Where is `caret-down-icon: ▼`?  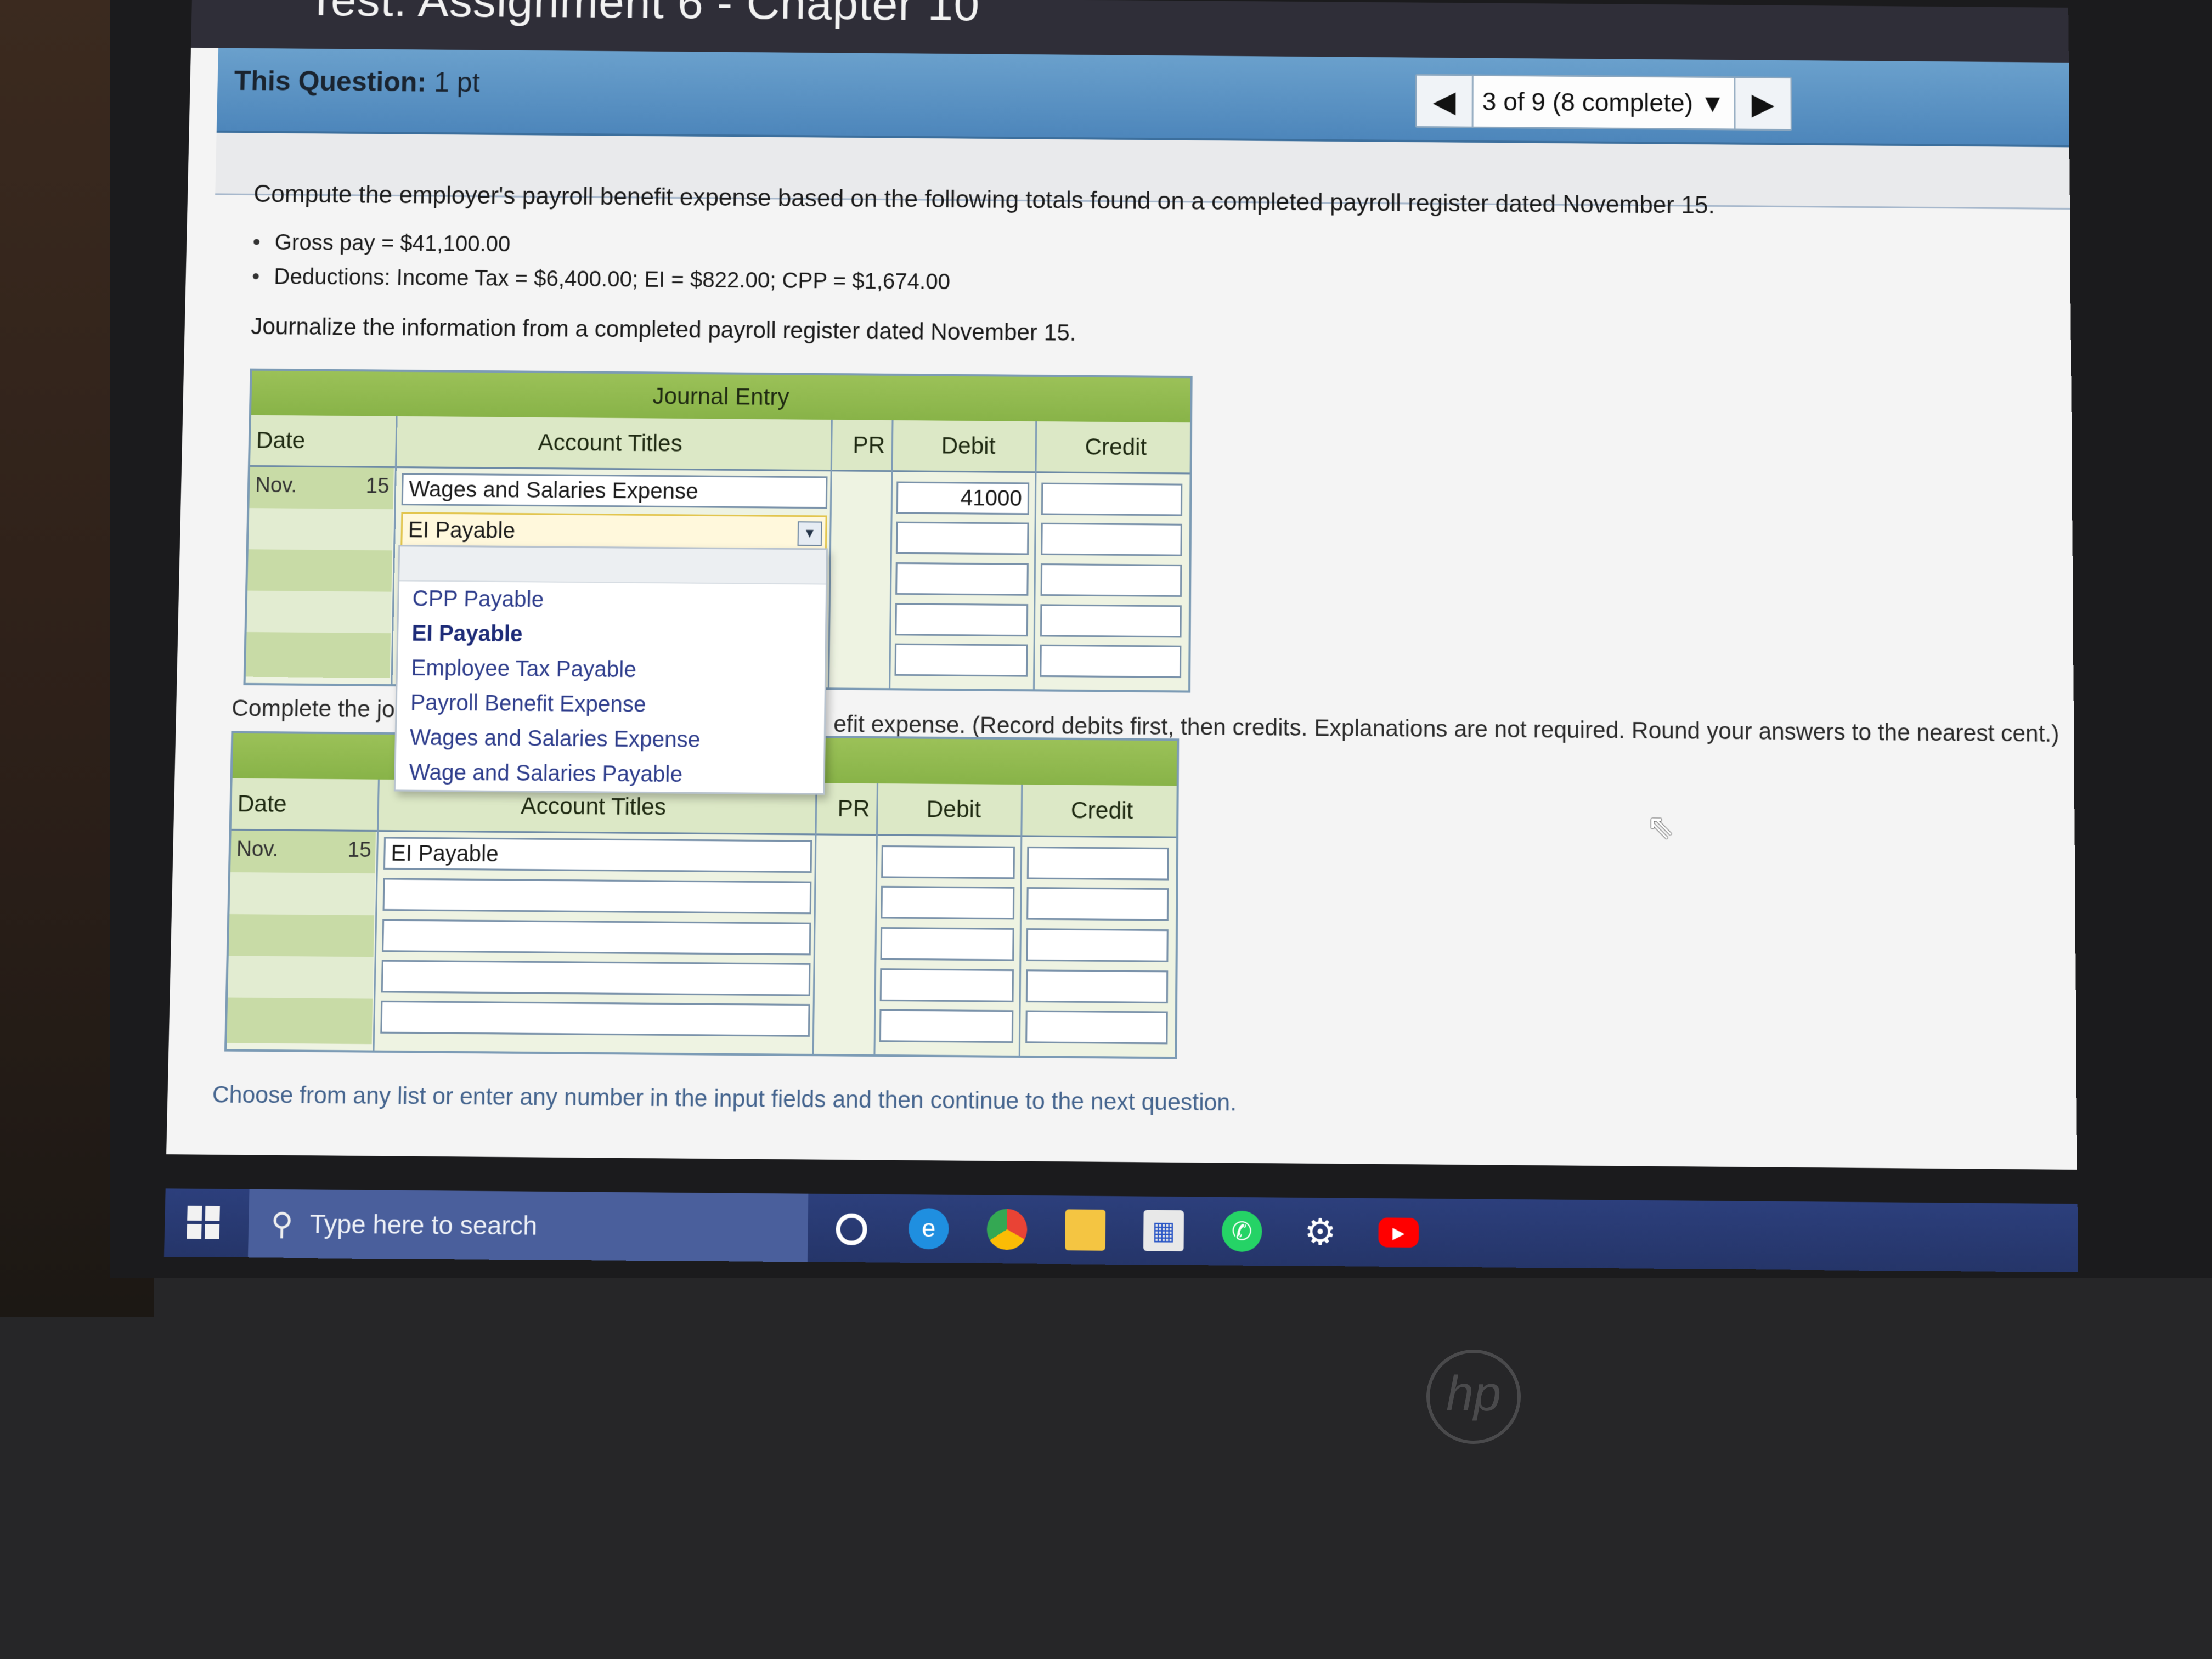
caret-down-icon: ▼ is located at coordinates (1713, 103).